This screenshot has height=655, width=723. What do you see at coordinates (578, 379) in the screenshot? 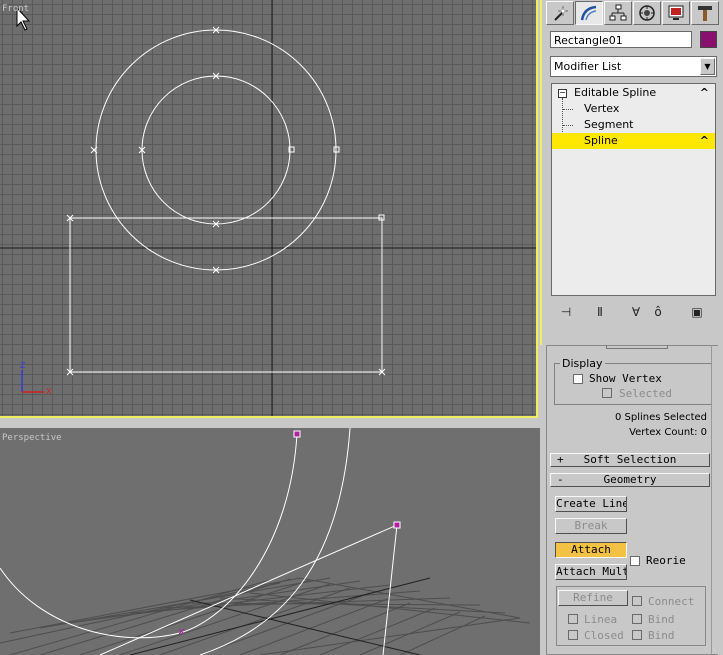
I see `show-vertex-checkbox` at bounding box center [578, 379].